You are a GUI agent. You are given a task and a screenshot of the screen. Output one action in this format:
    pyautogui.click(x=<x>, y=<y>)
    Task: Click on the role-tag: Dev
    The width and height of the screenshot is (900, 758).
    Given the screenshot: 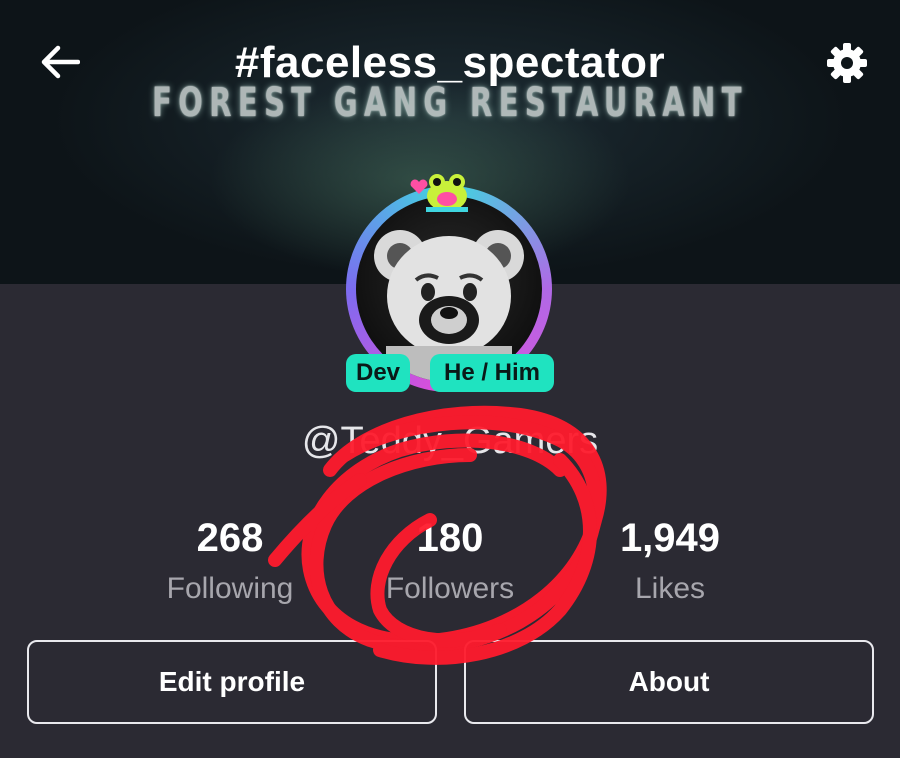 What is the action you would take?
    pyautogui.click(x=378, y=373)
    